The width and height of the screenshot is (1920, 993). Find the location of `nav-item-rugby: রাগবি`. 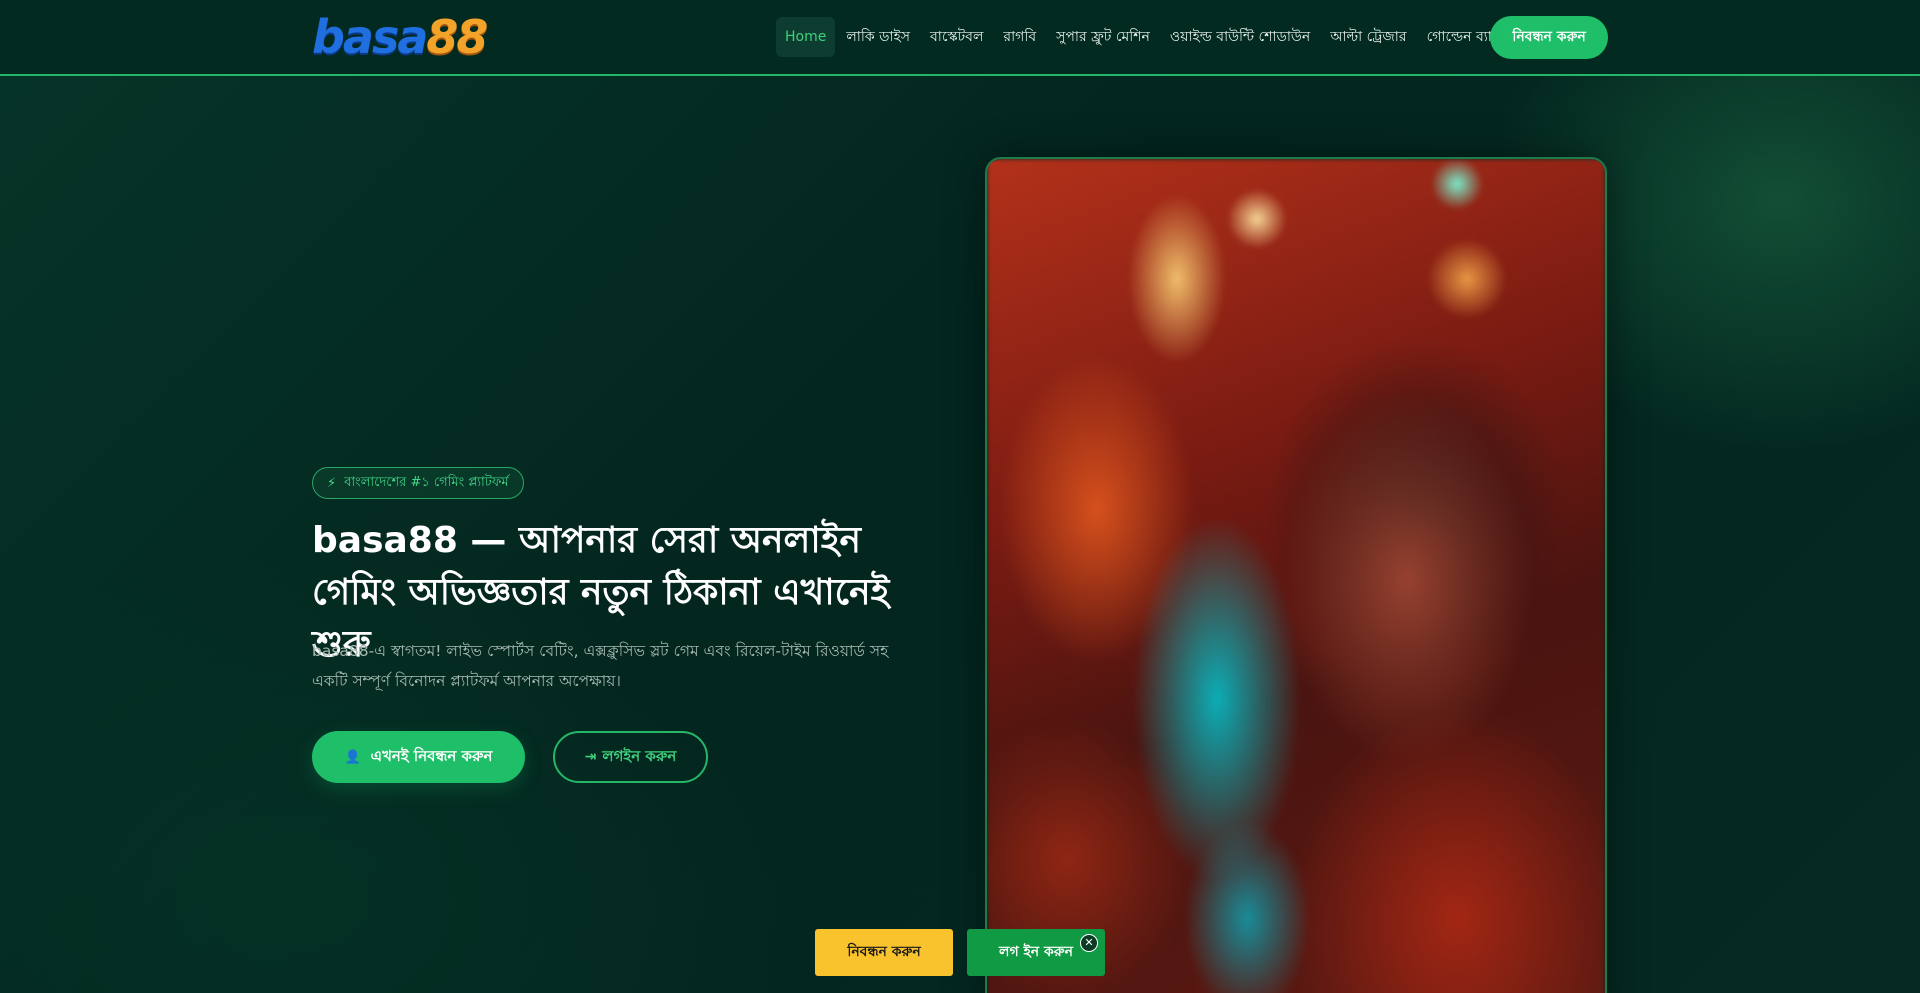

nav-item-rugby: রাগবি is located at coordinates (1019, 37).